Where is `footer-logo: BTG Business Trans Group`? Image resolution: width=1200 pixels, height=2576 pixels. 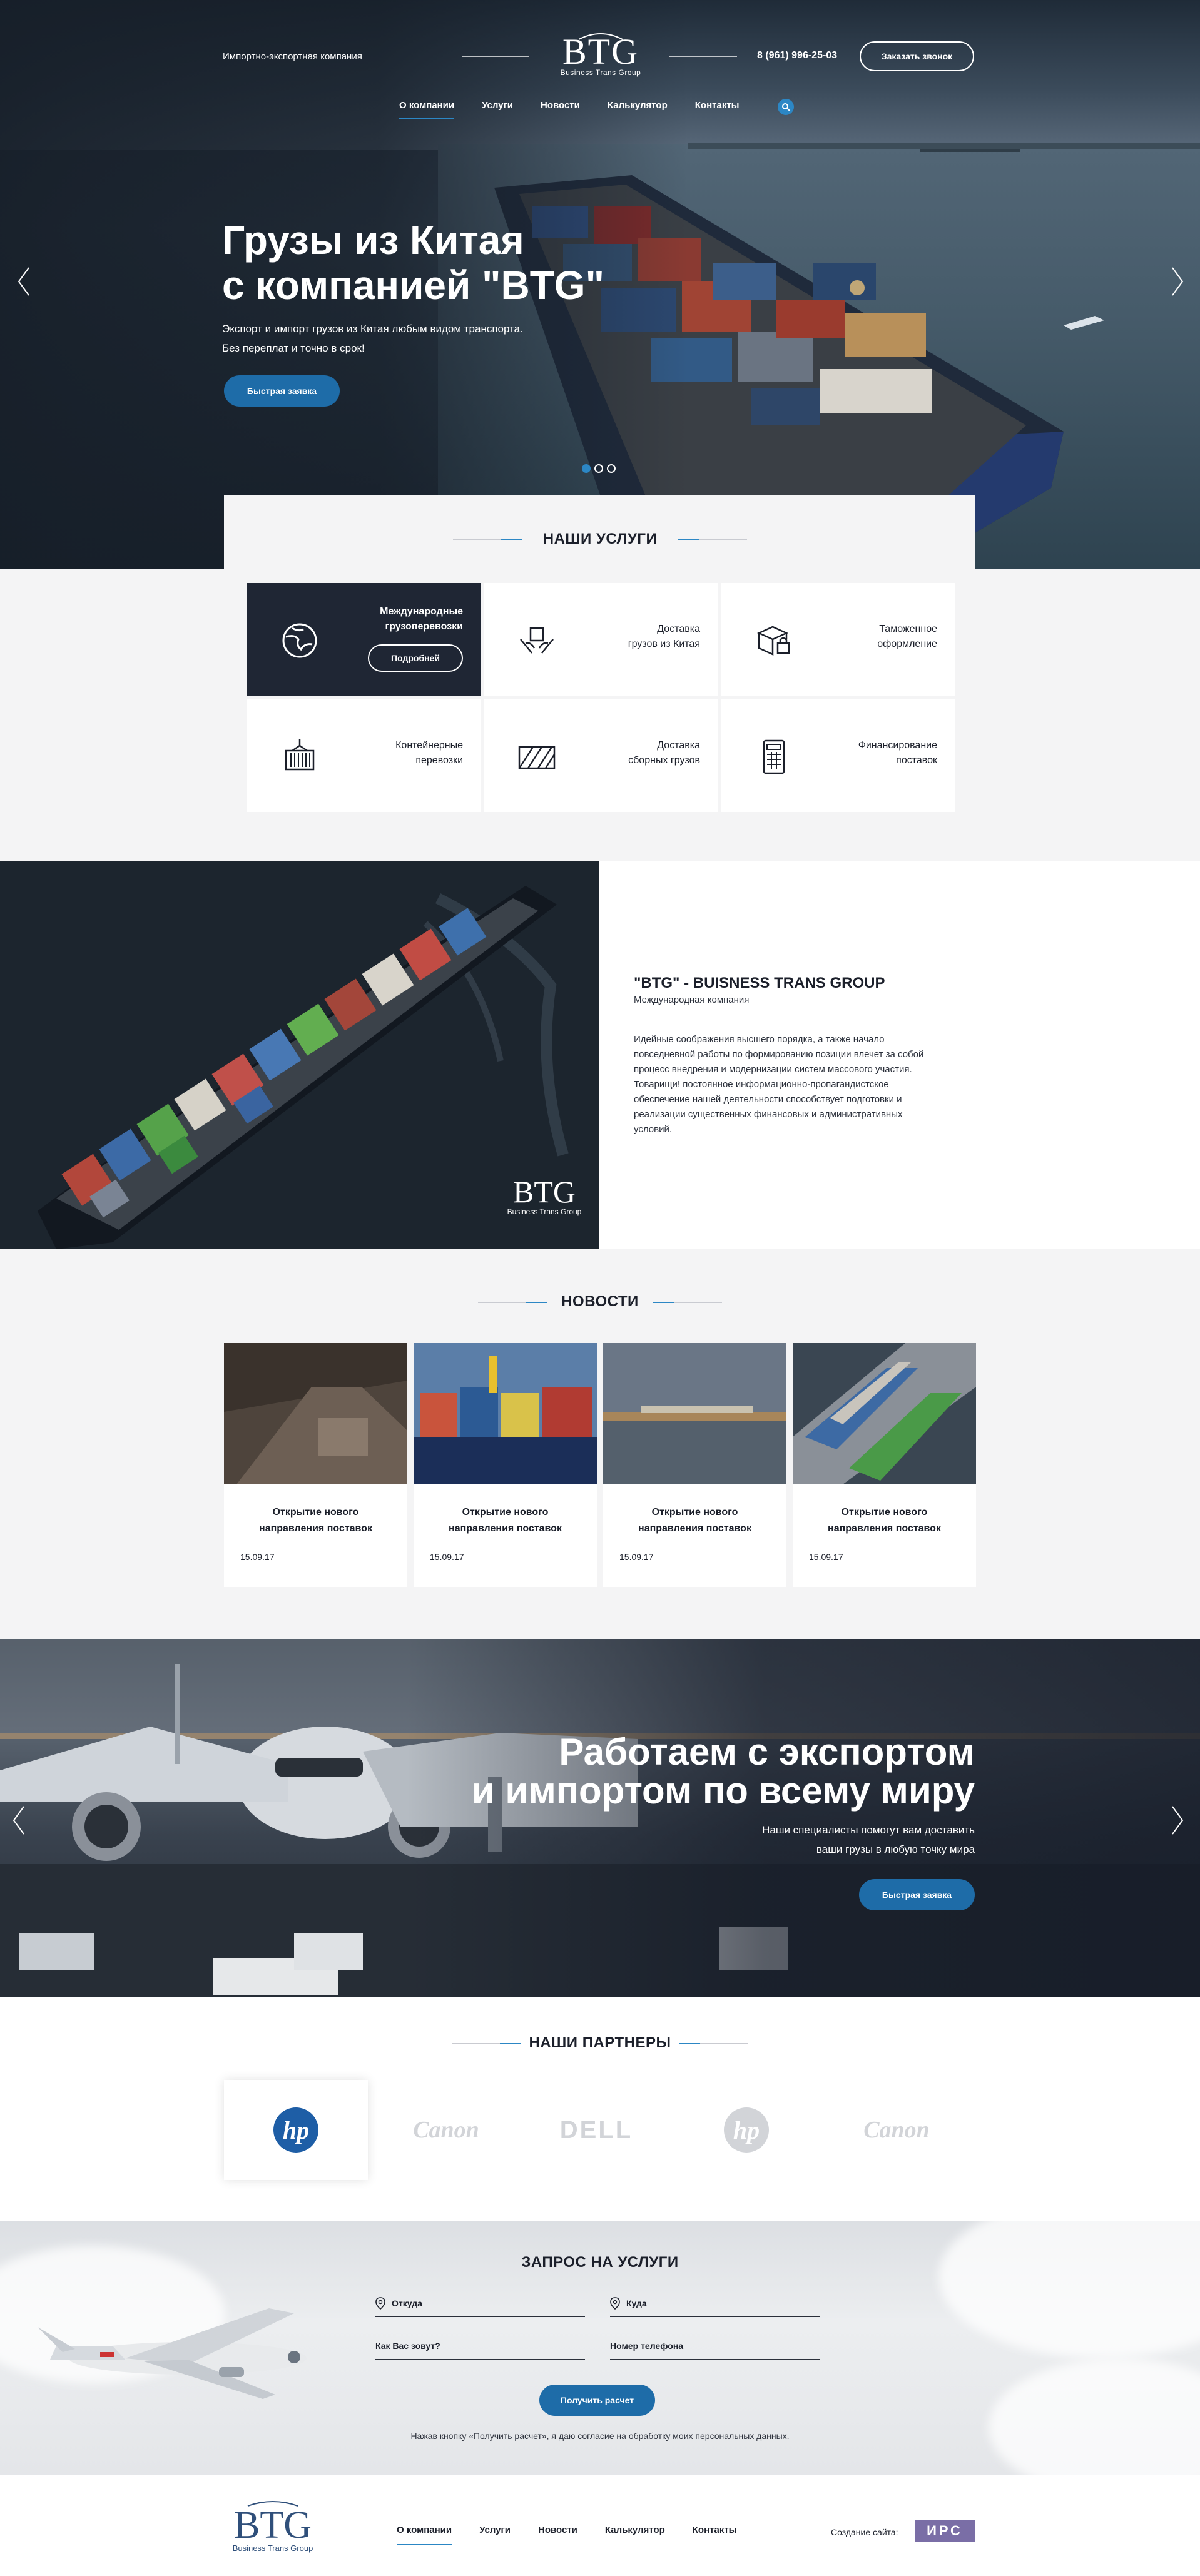
footer-logo: BTG Business Trans Group is located at coordinates (273, 2525).